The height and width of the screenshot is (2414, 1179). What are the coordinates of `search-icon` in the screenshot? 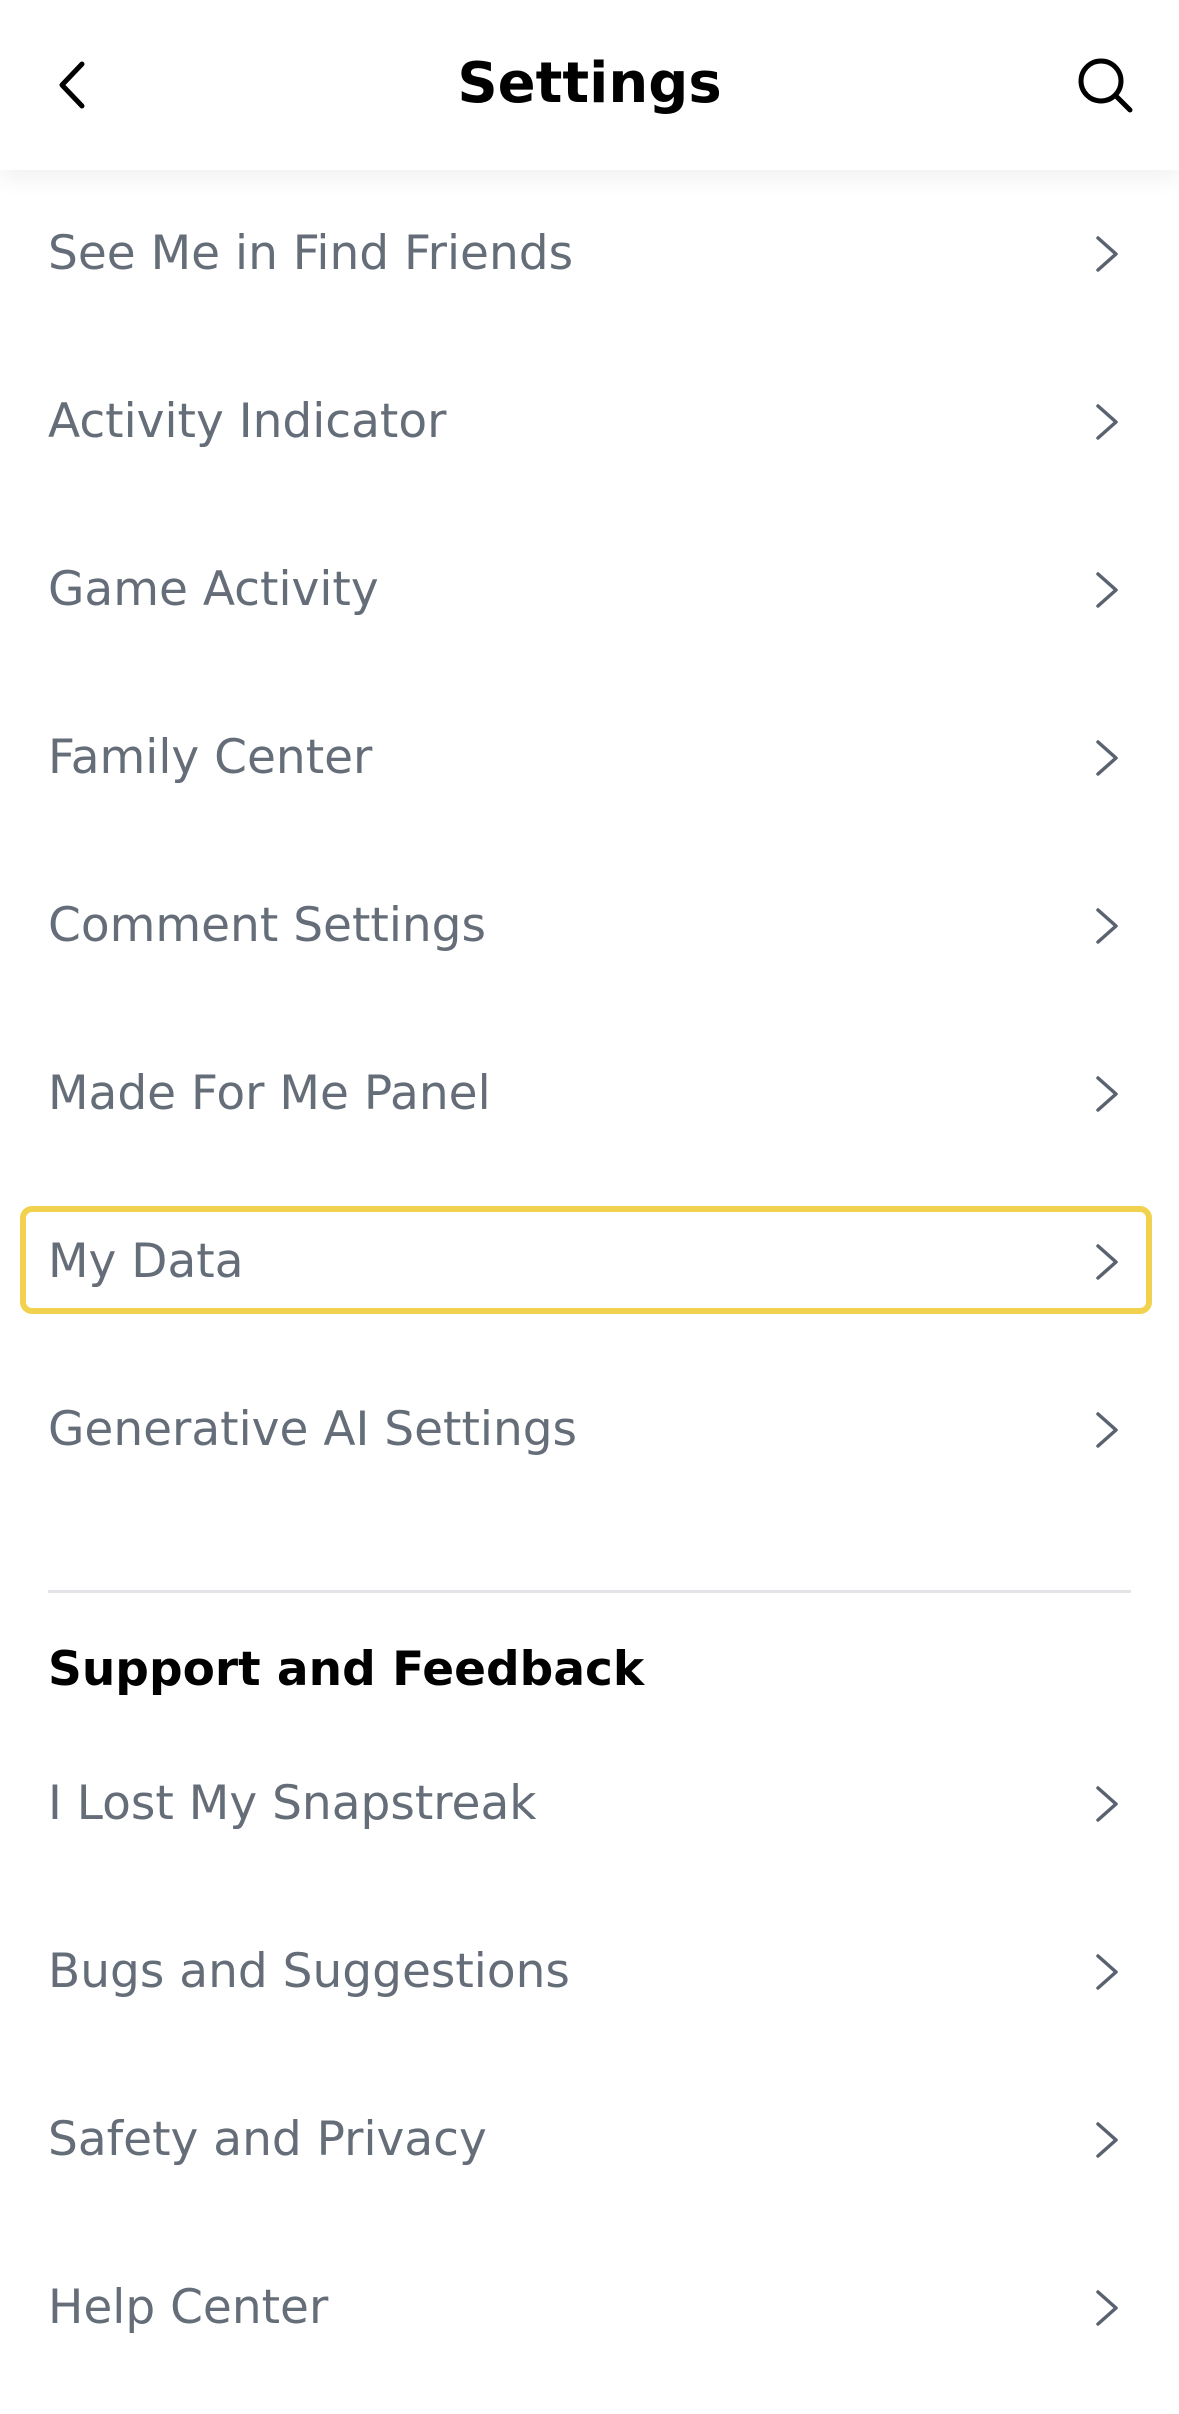 It's located at (1105, 85).